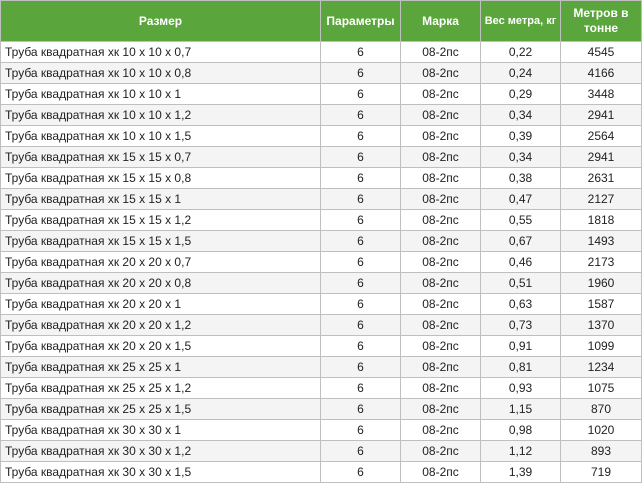  I want to click on cell-size: Труба квадратная хк 25 x 25 x 1, so click(160, 367).